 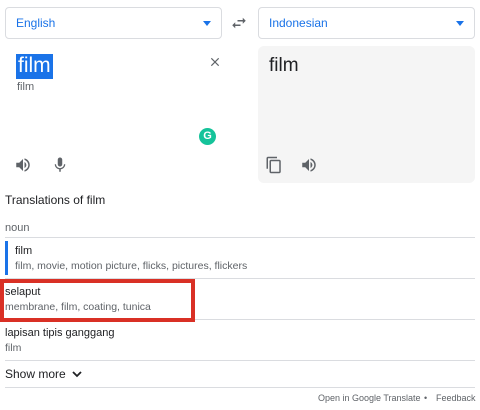 What do you see at coordinates (13, 348) in the screenshot?
I see `translation-synonyms: film` at bounding box center [13, 348].